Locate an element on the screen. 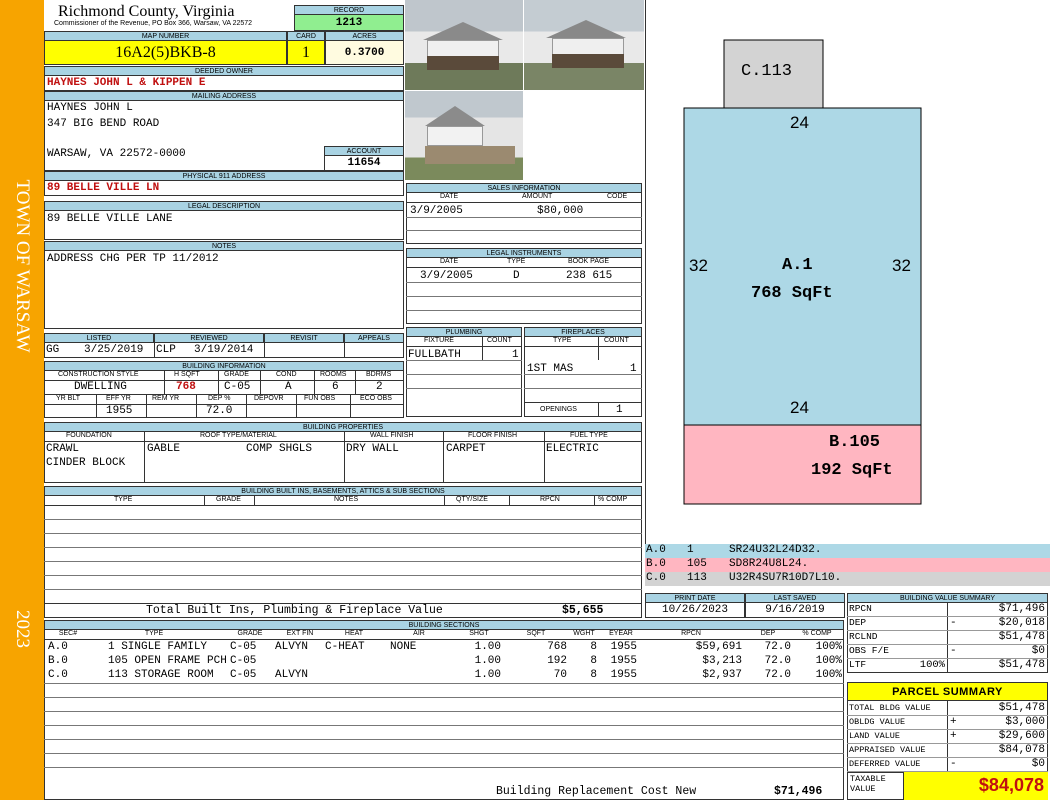 Image resolution: width=1050 pixels, height=800 pixels. mailing-address-label: MAILING ADDRESS is located at coordinates (224, 95).